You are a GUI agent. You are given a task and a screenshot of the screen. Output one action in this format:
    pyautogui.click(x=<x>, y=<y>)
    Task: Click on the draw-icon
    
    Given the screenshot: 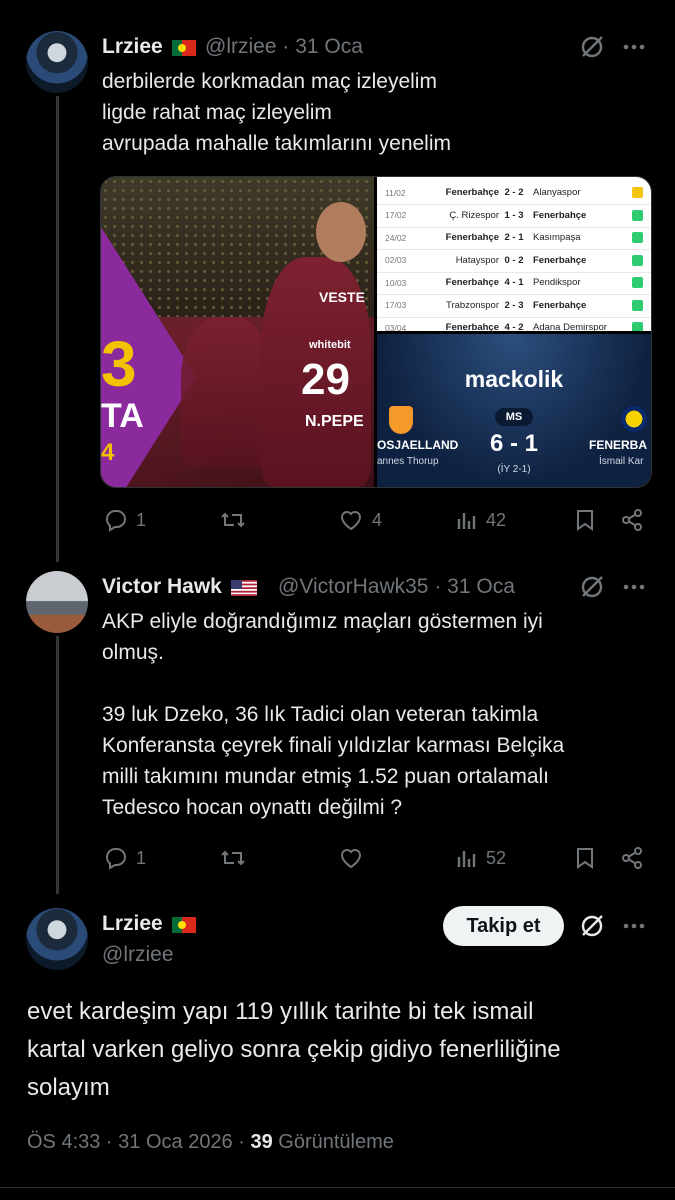 What is the action you would take?
    pyautogui.click(x=637, y=192)
    